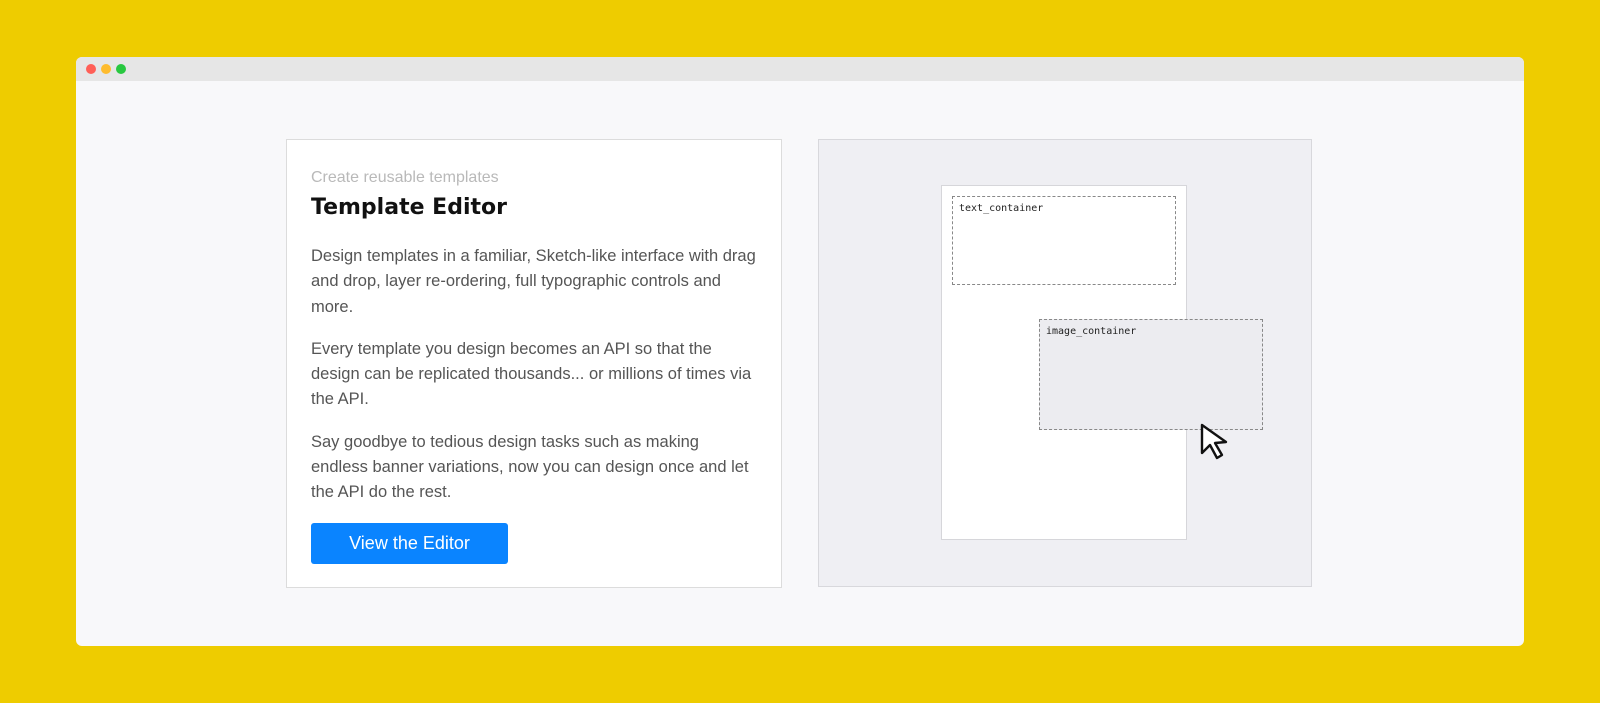 This screenshot has width=1600, height=703. I want to click on close-window-button, so click(91, 69).